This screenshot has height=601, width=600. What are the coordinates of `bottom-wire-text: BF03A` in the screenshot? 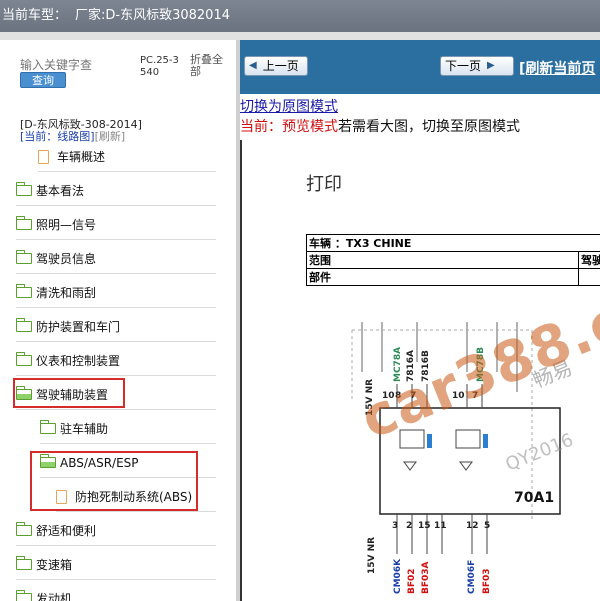 It's located at (426, 577).